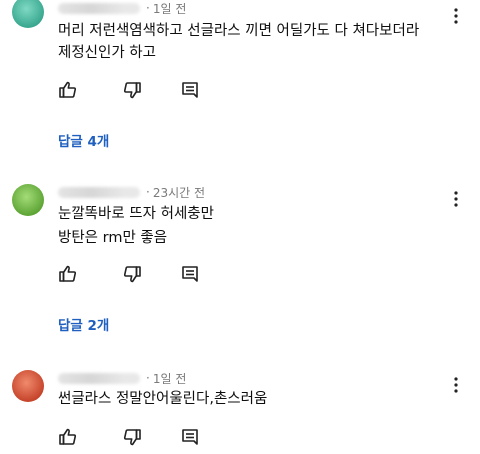 This screenshot has width=480, height=454. What do you see at coordinates (113, 238) in the screenshot?
I see `comment-text-line: 방탄은 rm만 좋음` at bounding box center [113, 238].